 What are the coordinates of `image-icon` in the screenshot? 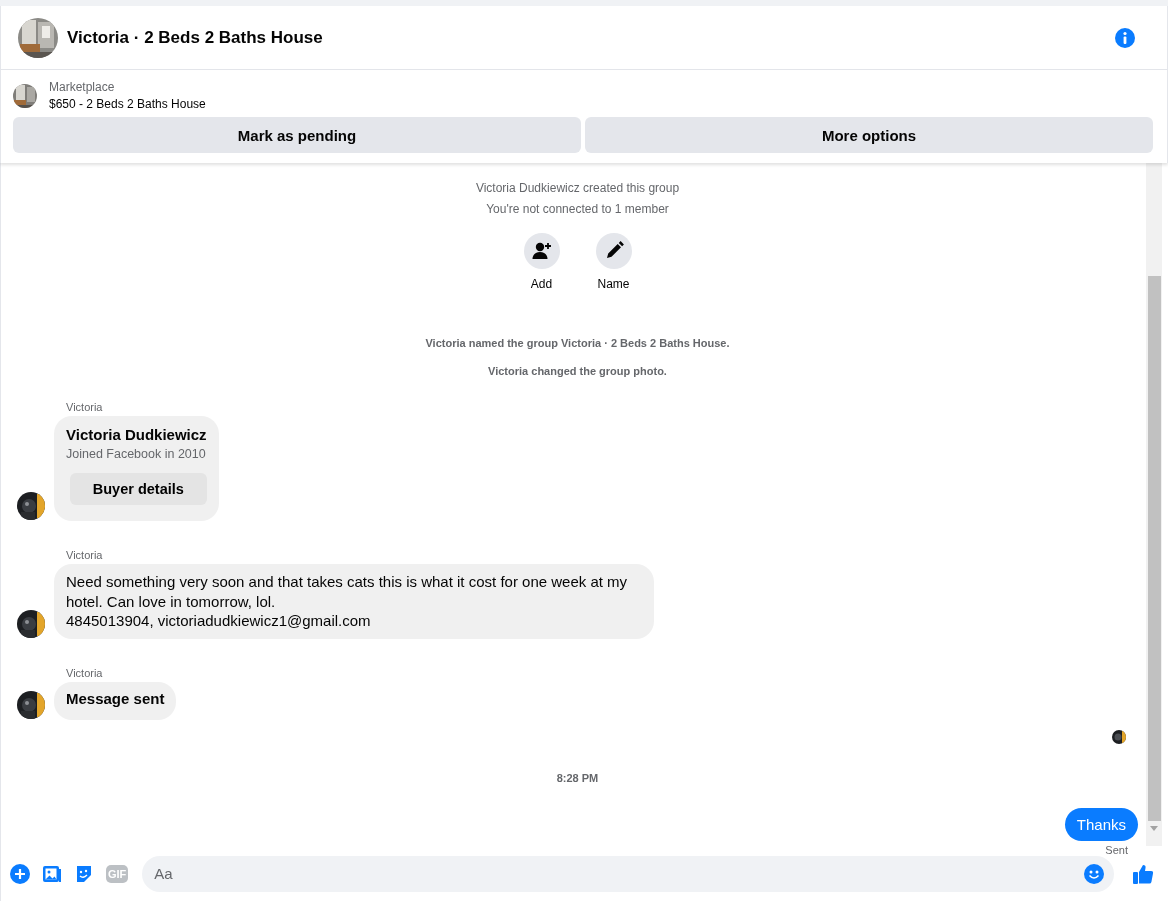 It's located at (52, 873).